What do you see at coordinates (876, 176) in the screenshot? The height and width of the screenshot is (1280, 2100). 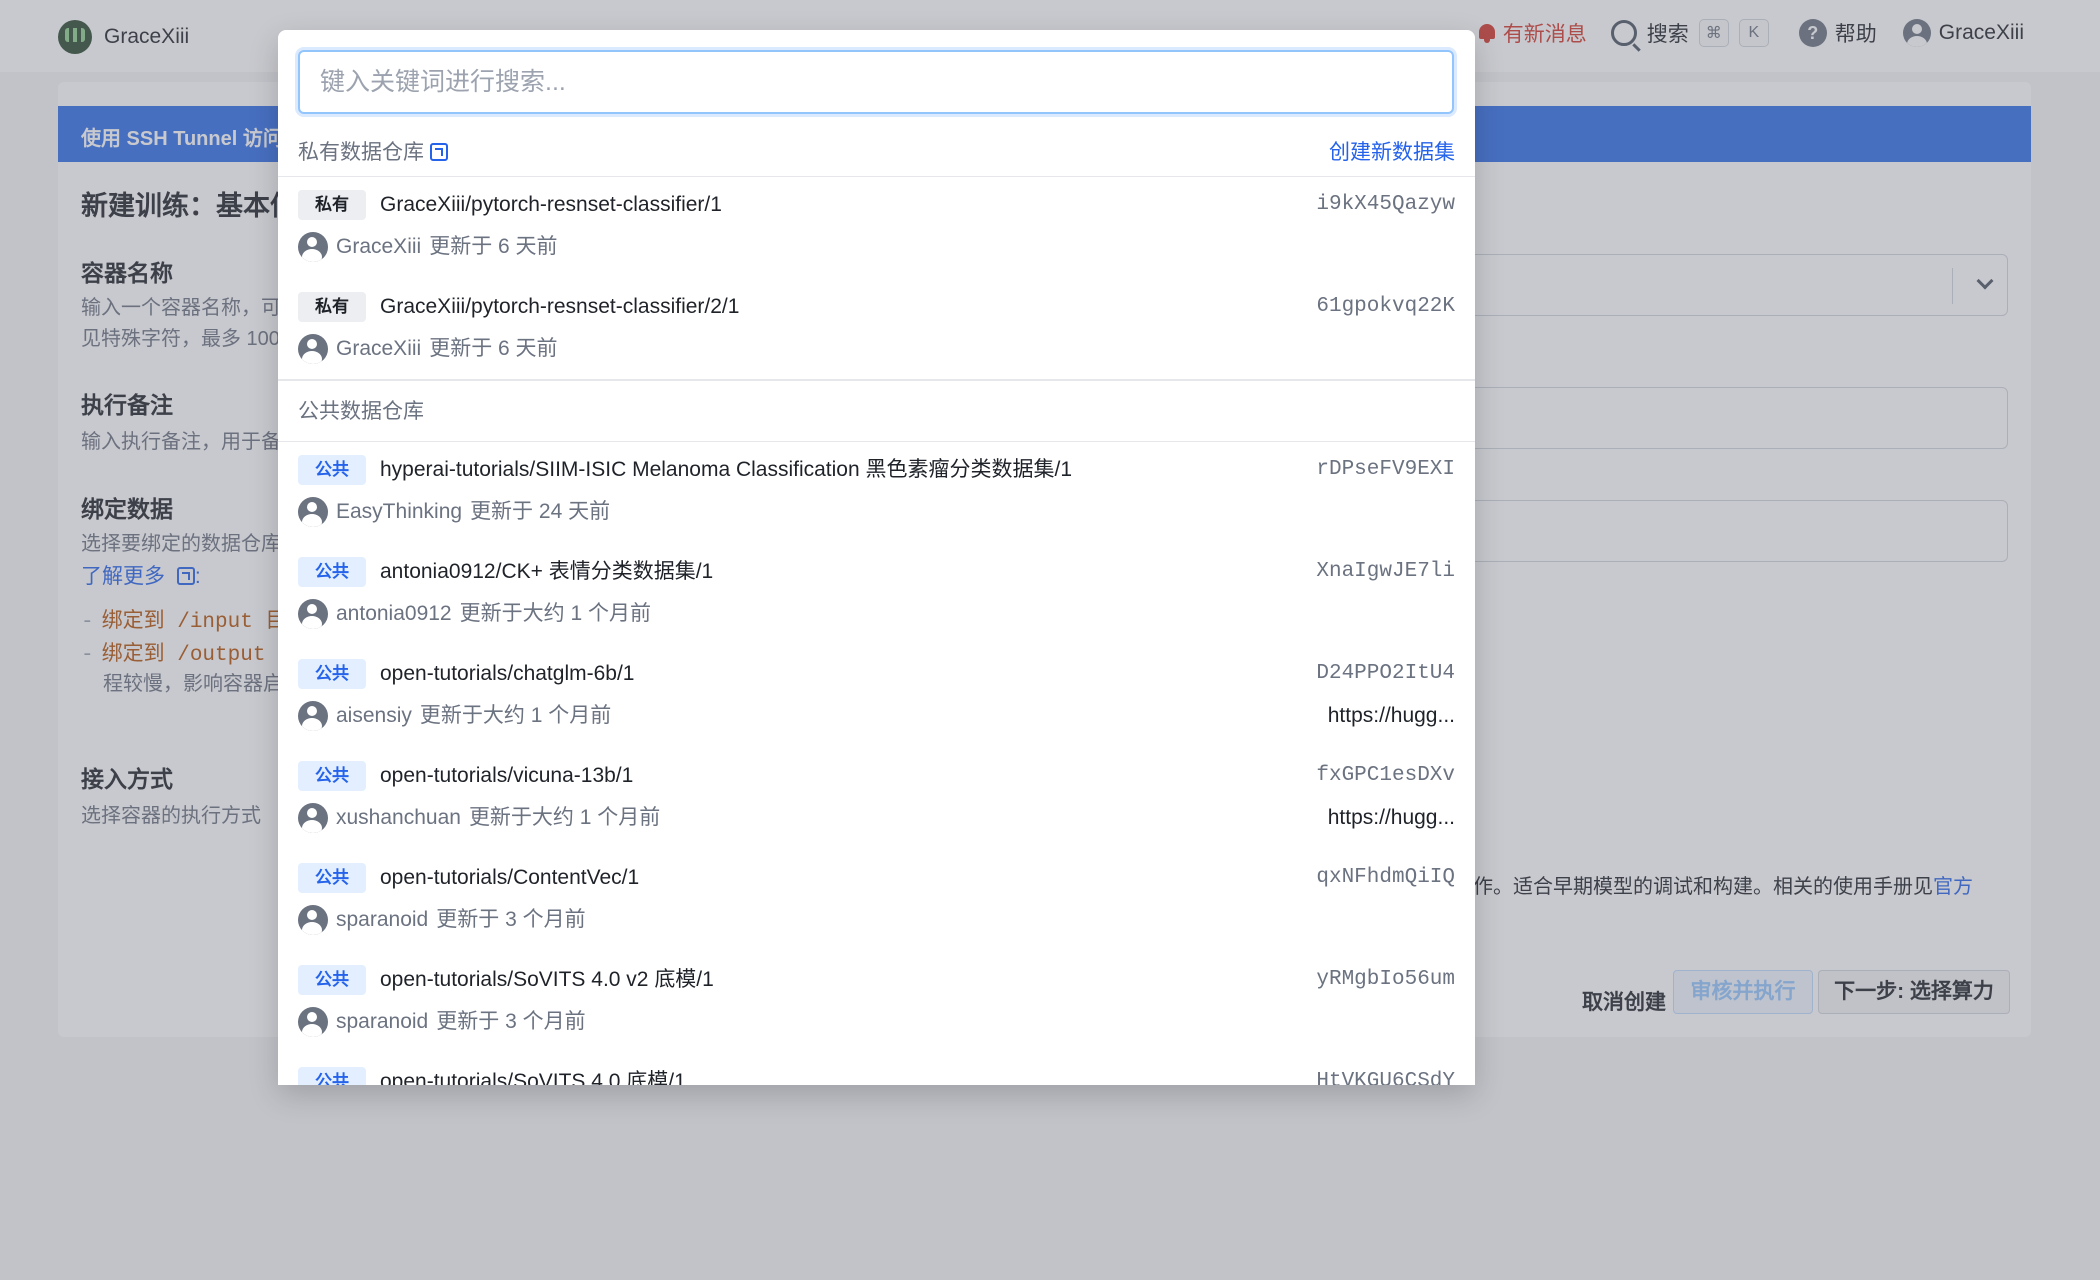 I see `private-header-divider` at bounding box center [876, 176].